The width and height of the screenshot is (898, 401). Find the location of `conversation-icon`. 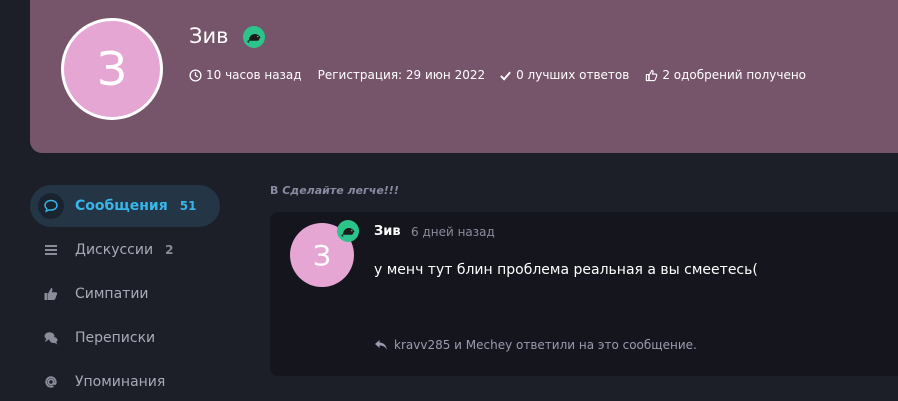

conversation-icon is located at coordinates (51, 338).